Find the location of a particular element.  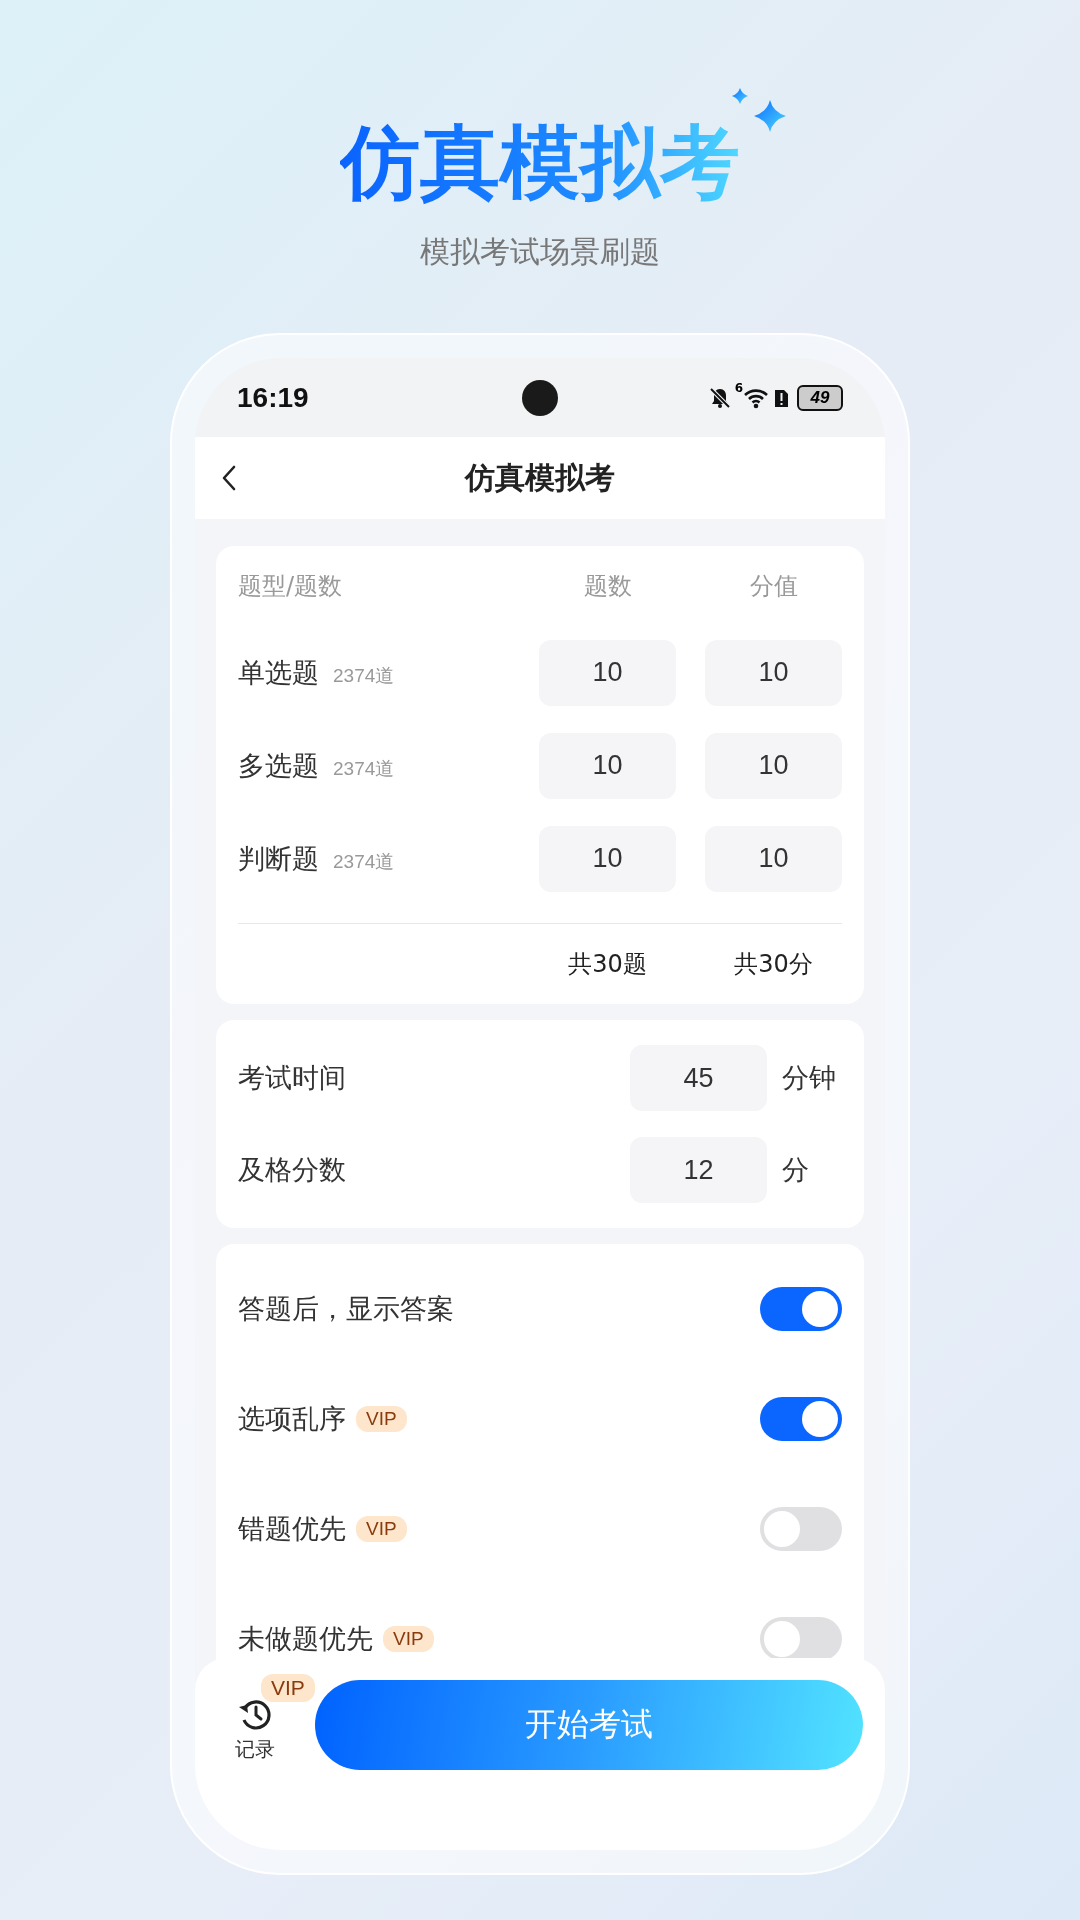

unit-label: 分钟 is located at coordinates (809, 1078).